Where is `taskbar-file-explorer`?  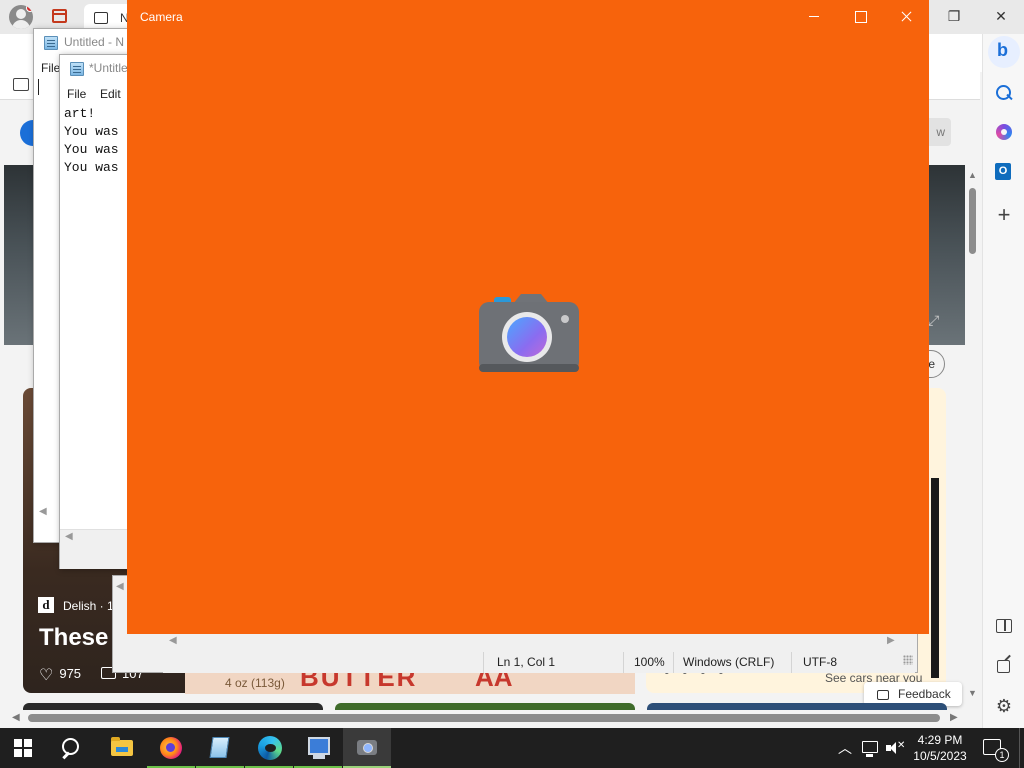
taskbar-file-explorer is located at coordinates (122, 748).